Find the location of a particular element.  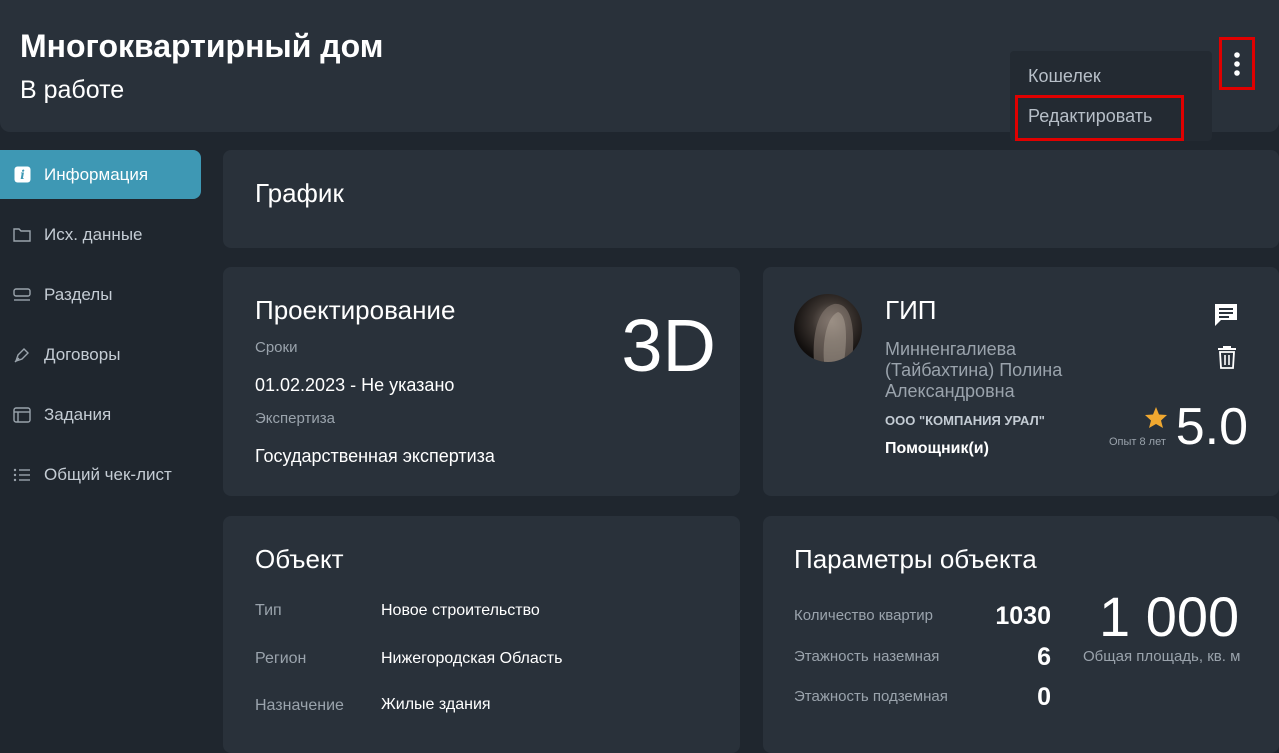

assistants-link: Помощник(и) is located at coordinates (937, 449).